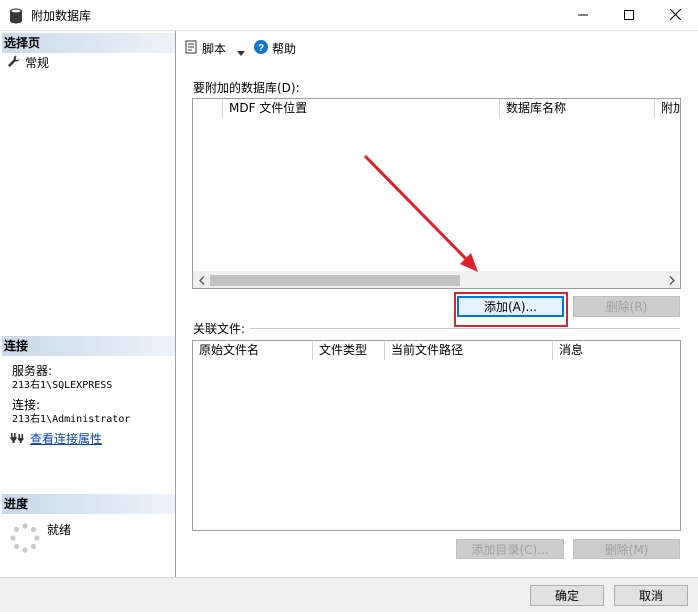 This screenshot has height=612, width=698. Describe the element at coordinates (361, 108) in the screenshot. I see `column-header-mdf-location: MDF 文件位置` at that location.